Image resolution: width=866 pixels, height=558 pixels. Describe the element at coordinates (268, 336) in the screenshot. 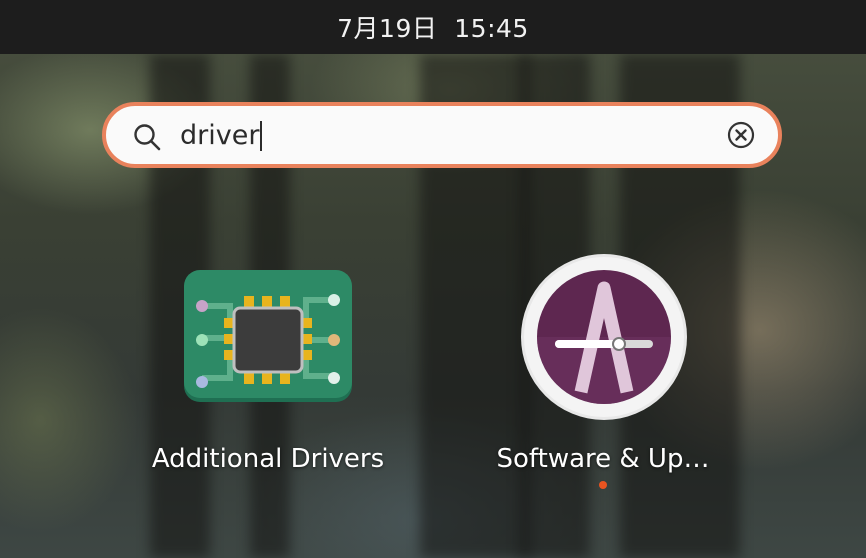

I see `additional-drivers-icon` at that location.